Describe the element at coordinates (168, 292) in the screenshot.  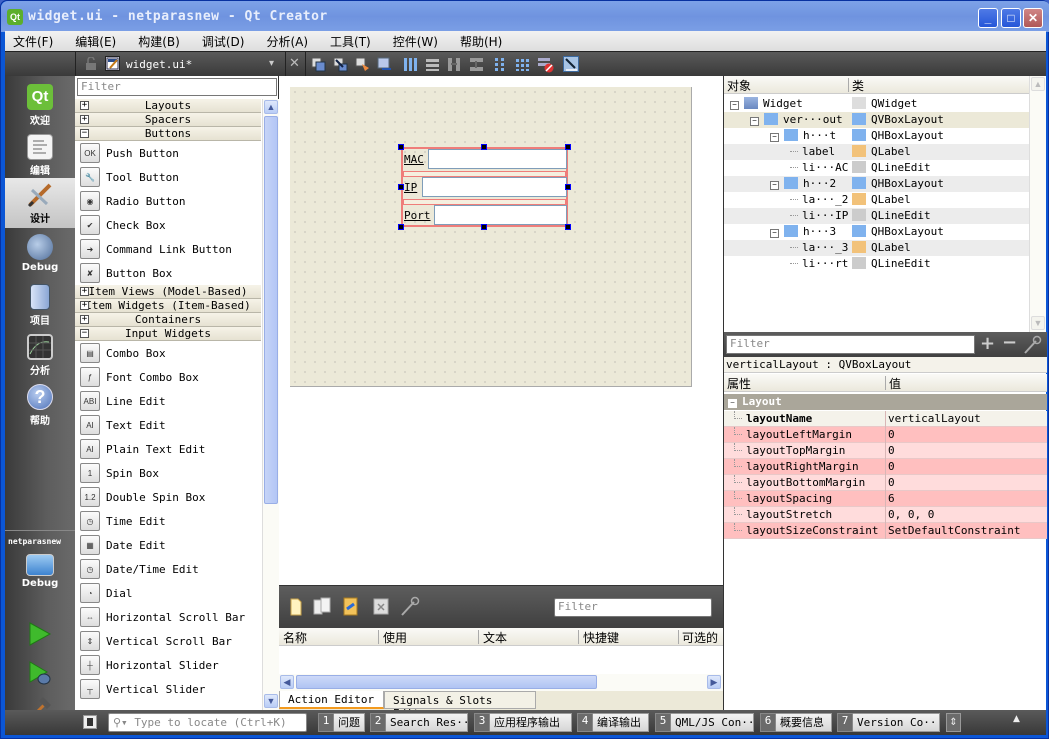
I see `widget-category: + Item Views (Model-Based)` at that location.